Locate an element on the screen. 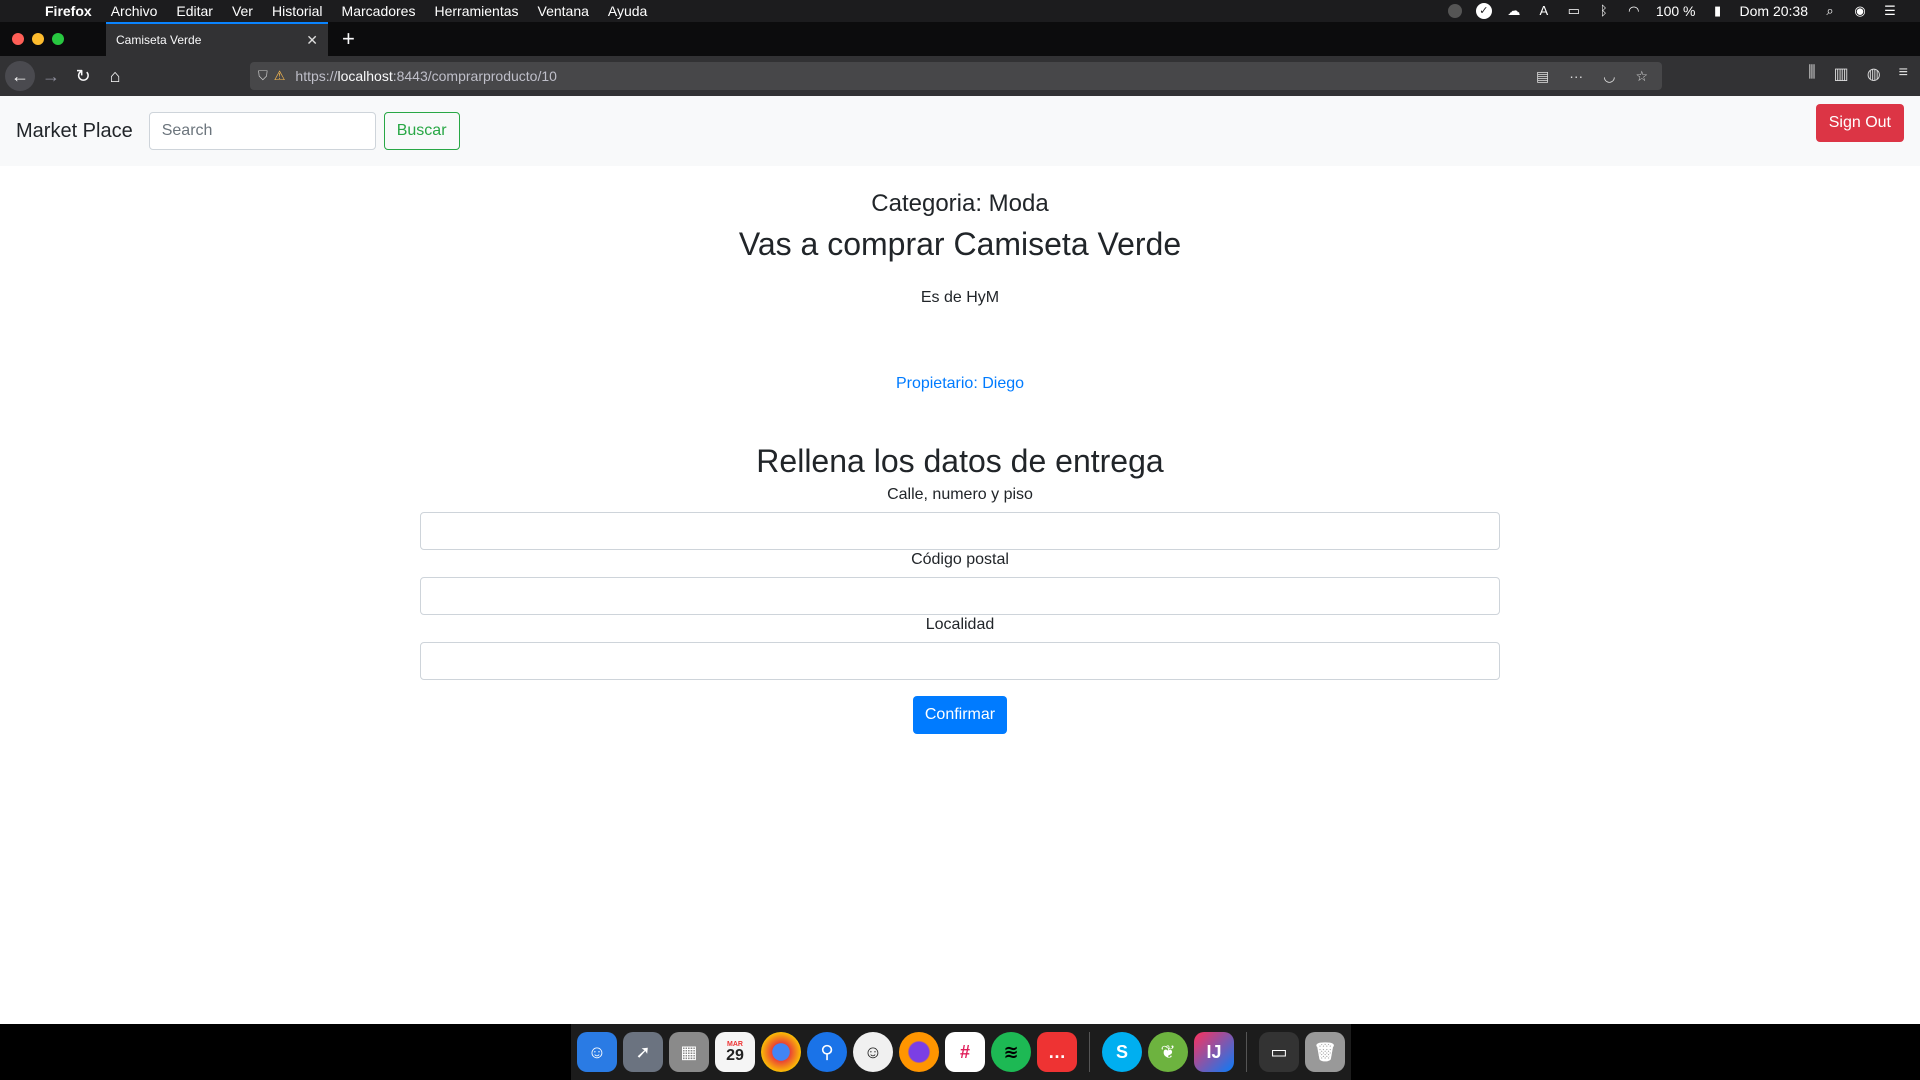 The width and height of the screenshot is (1920, 1080). menu-ayuda: Ayuda is located at coordinates (627, 11).